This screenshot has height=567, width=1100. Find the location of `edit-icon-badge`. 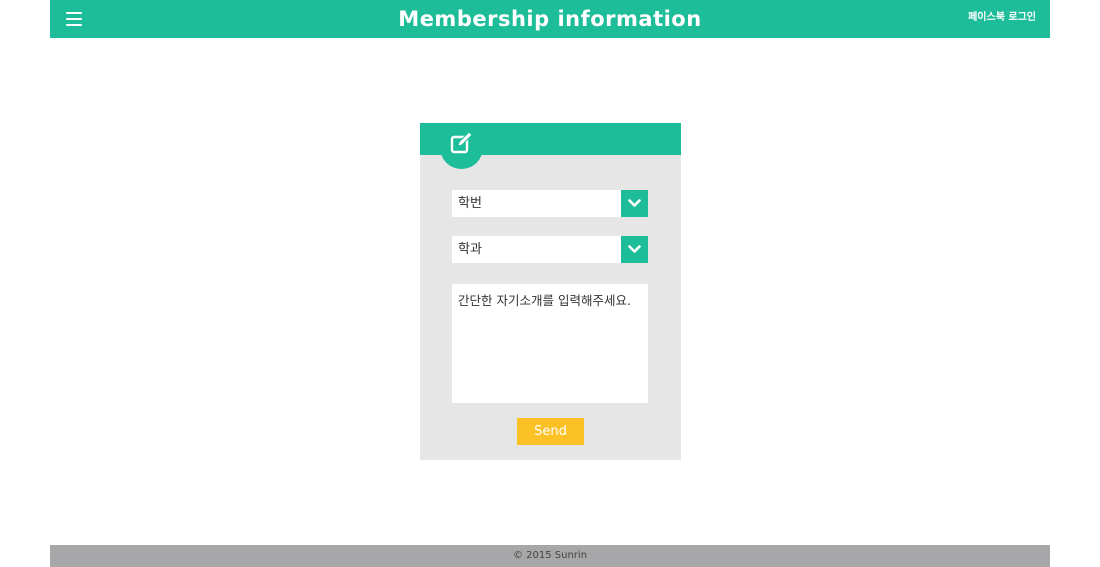

edit-icon-badge is located at coordinates (461, 147).